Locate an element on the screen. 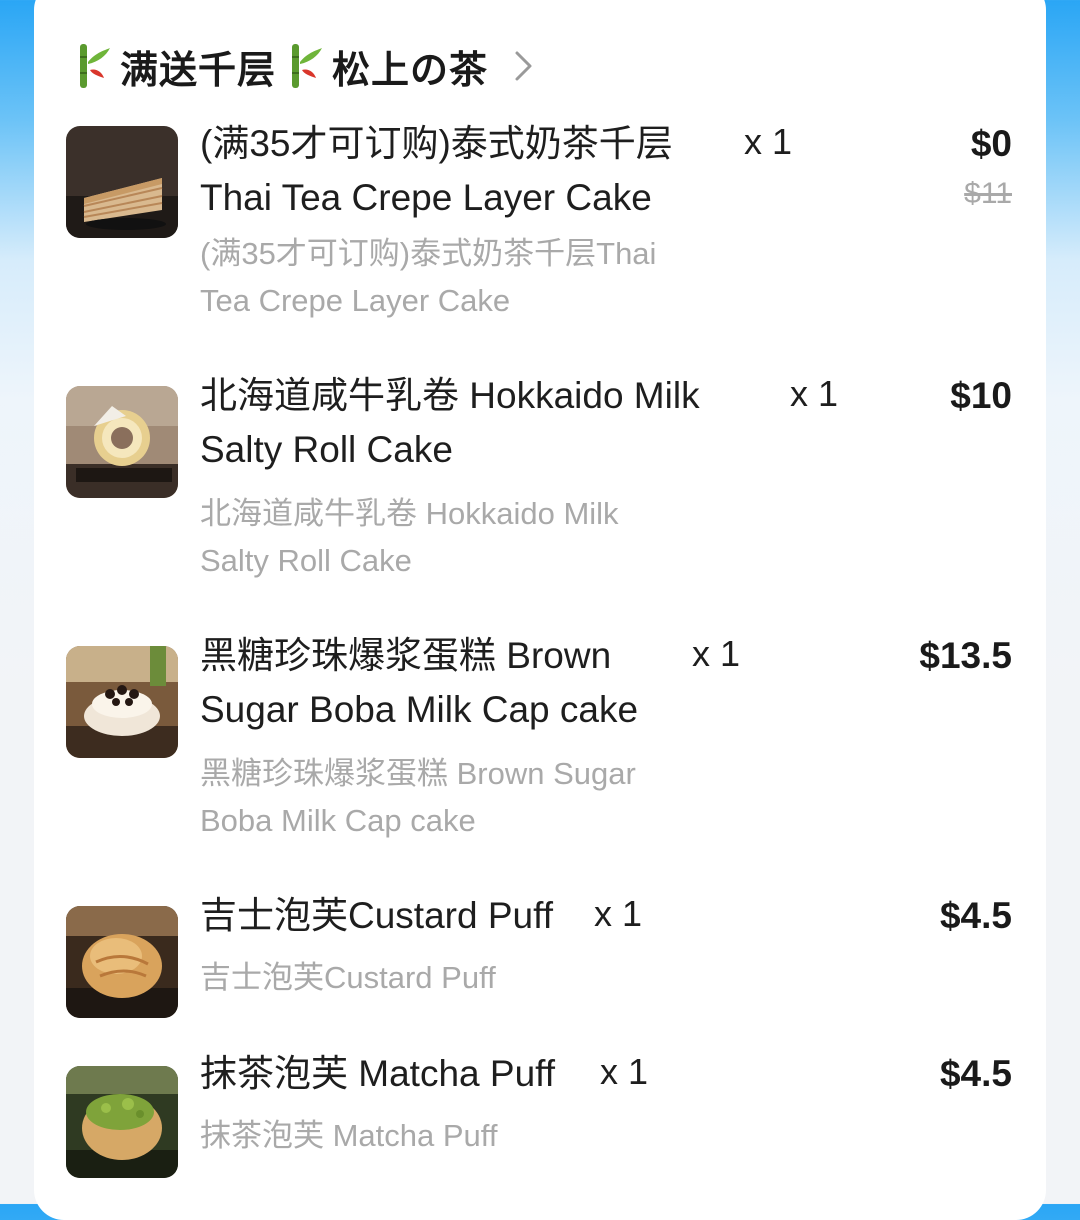 The image size is (1080, 1220). item-description-line1: (满35才可订购)泰式奶茶千层Thai is located at coordinates (428, 253).